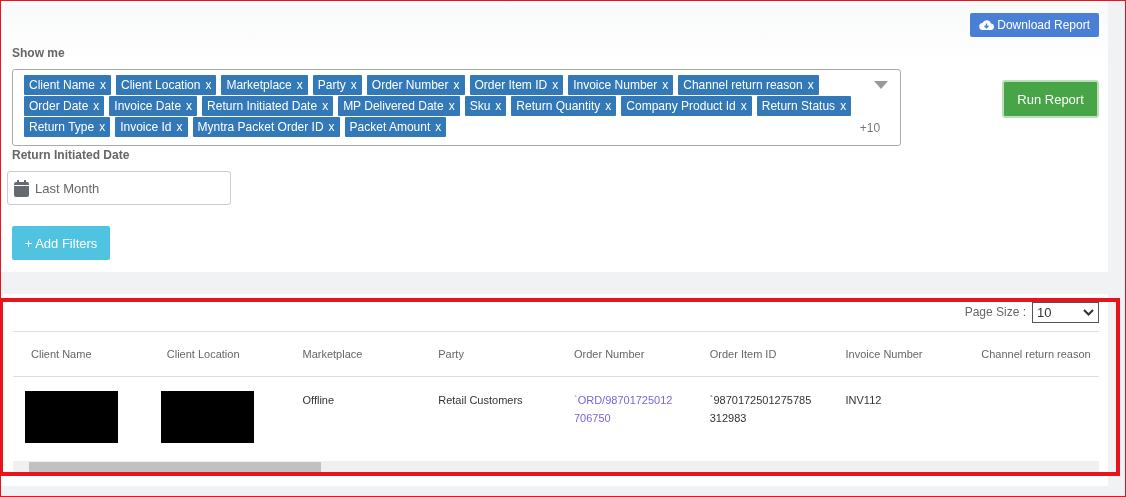 The image size is (1126, 497). Describe the element at coordinates (410, 85) in the screenshot. I see `tag-label: Order Number` at that location.